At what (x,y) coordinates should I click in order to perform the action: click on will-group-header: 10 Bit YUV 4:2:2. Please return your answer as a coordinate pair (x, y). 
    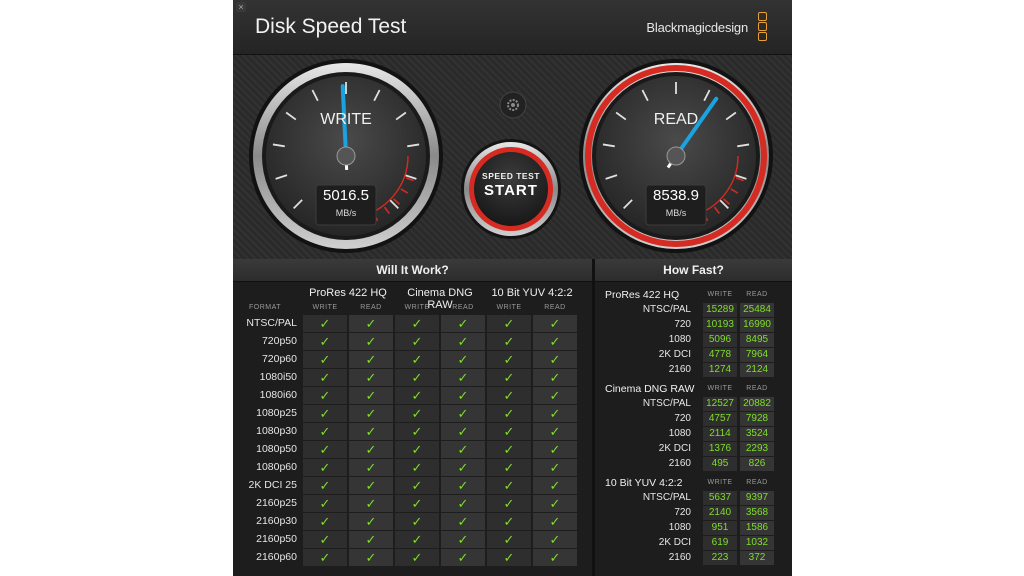
    Looking at the image, I should click on (532, 293).